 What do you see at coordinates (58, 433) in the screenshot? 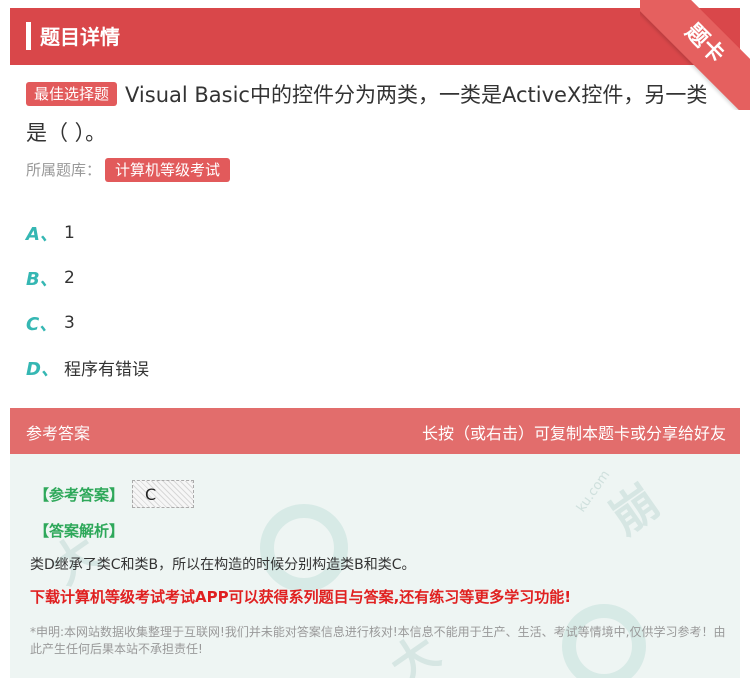
I see `answer-section-title: 参考答案` at bounding box center [58, 433].